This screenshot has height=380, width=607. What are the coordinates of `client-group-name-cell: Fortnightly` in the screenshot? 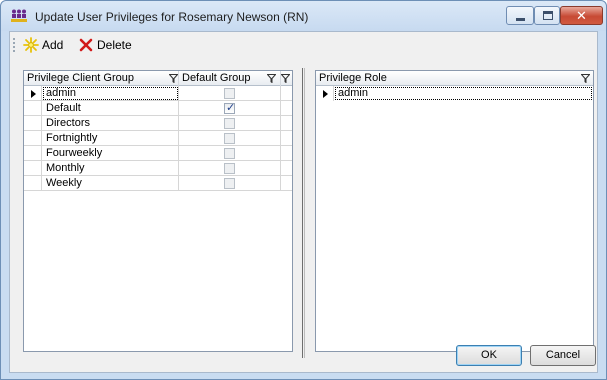 It's located at (110, 138).